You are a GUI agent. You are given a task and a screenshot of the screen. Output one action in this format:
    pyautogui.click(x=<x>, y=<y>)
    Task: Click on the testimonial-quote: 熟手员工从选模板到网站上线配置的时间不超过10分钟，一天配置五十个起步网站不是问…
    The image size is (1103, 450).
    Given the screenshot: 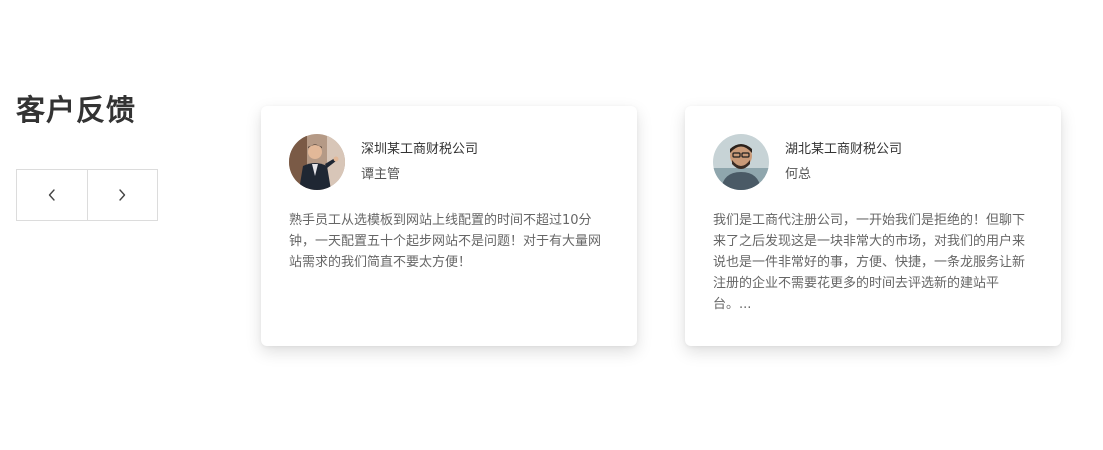 What is the action you would take?
    pyautogui.click(x=445, y=241)
    